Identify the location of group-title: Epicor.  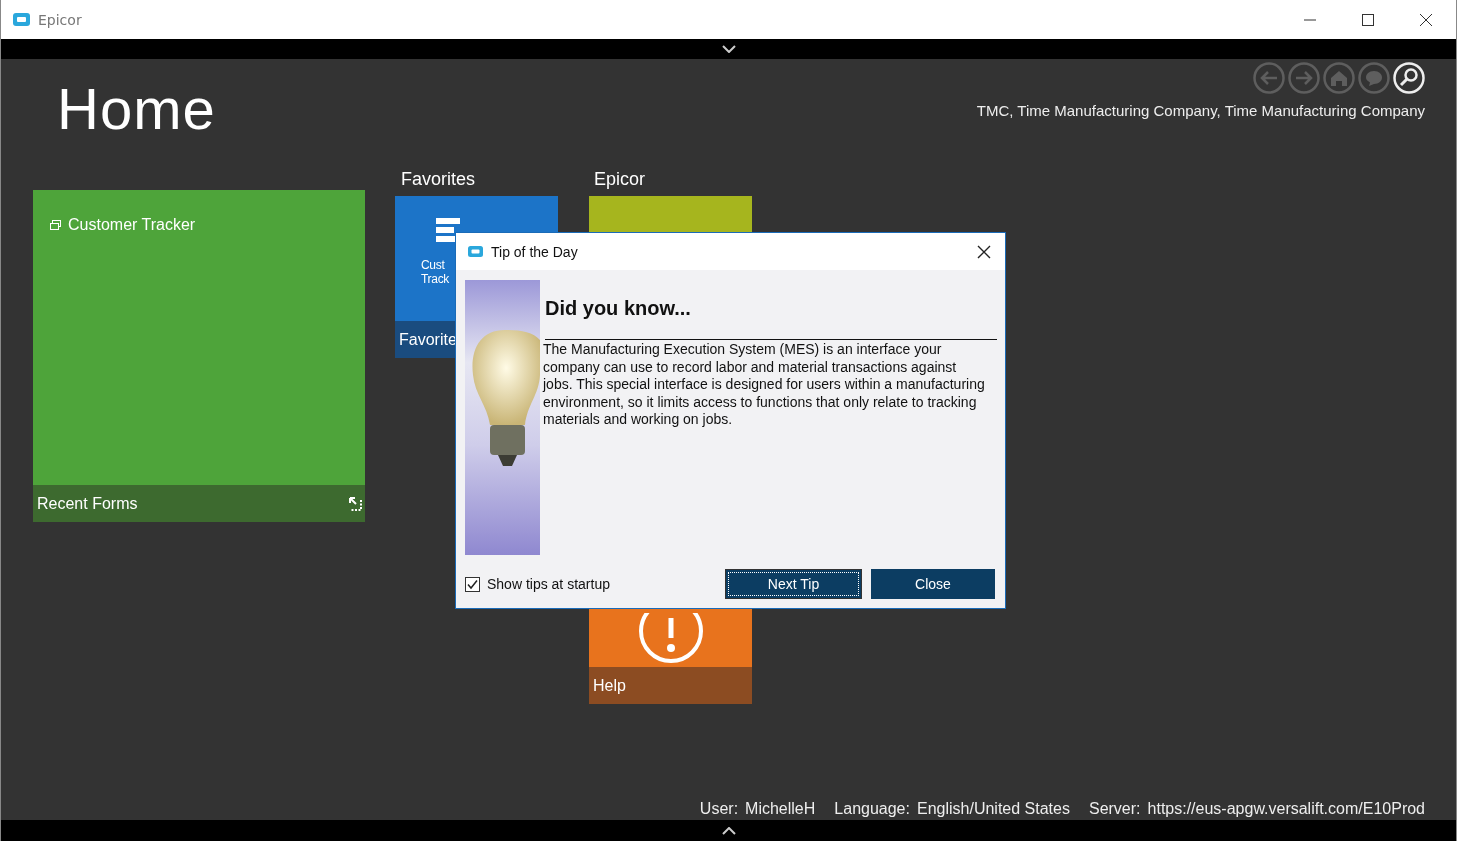
(620, 179).